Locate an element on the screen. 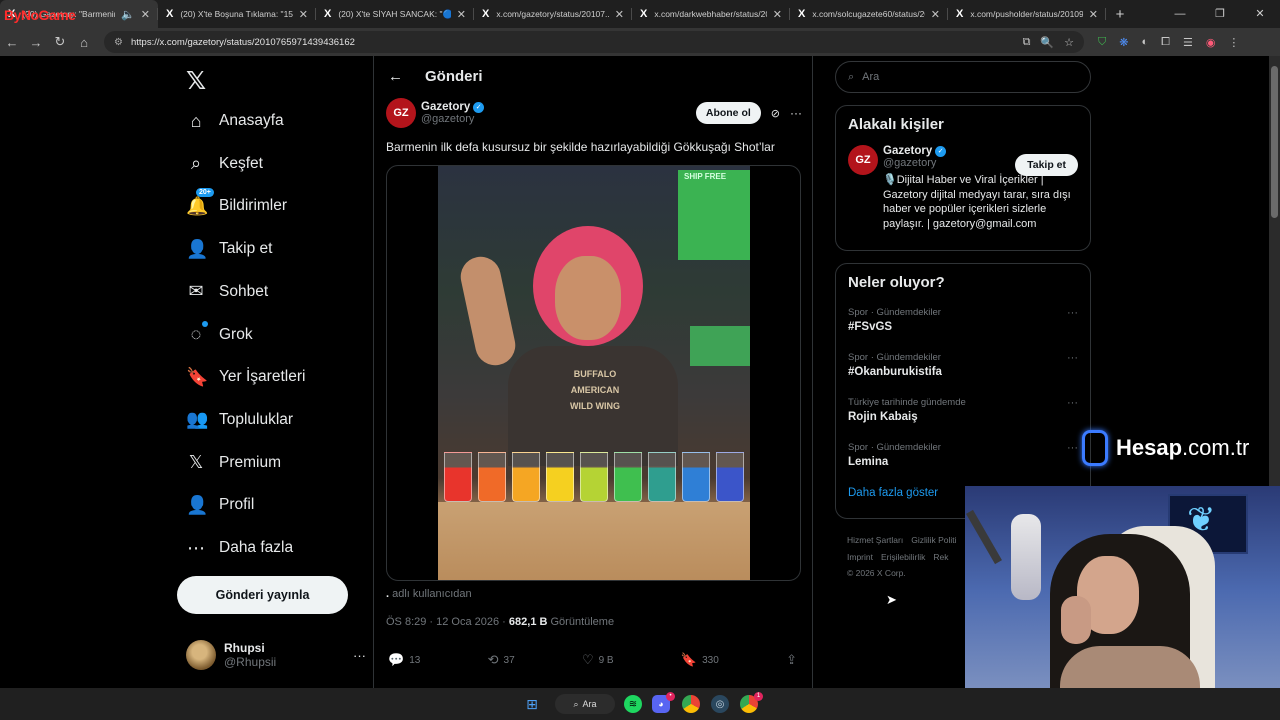  taskbar-search: ⌕ Ara is located at coordinates (585, 704).